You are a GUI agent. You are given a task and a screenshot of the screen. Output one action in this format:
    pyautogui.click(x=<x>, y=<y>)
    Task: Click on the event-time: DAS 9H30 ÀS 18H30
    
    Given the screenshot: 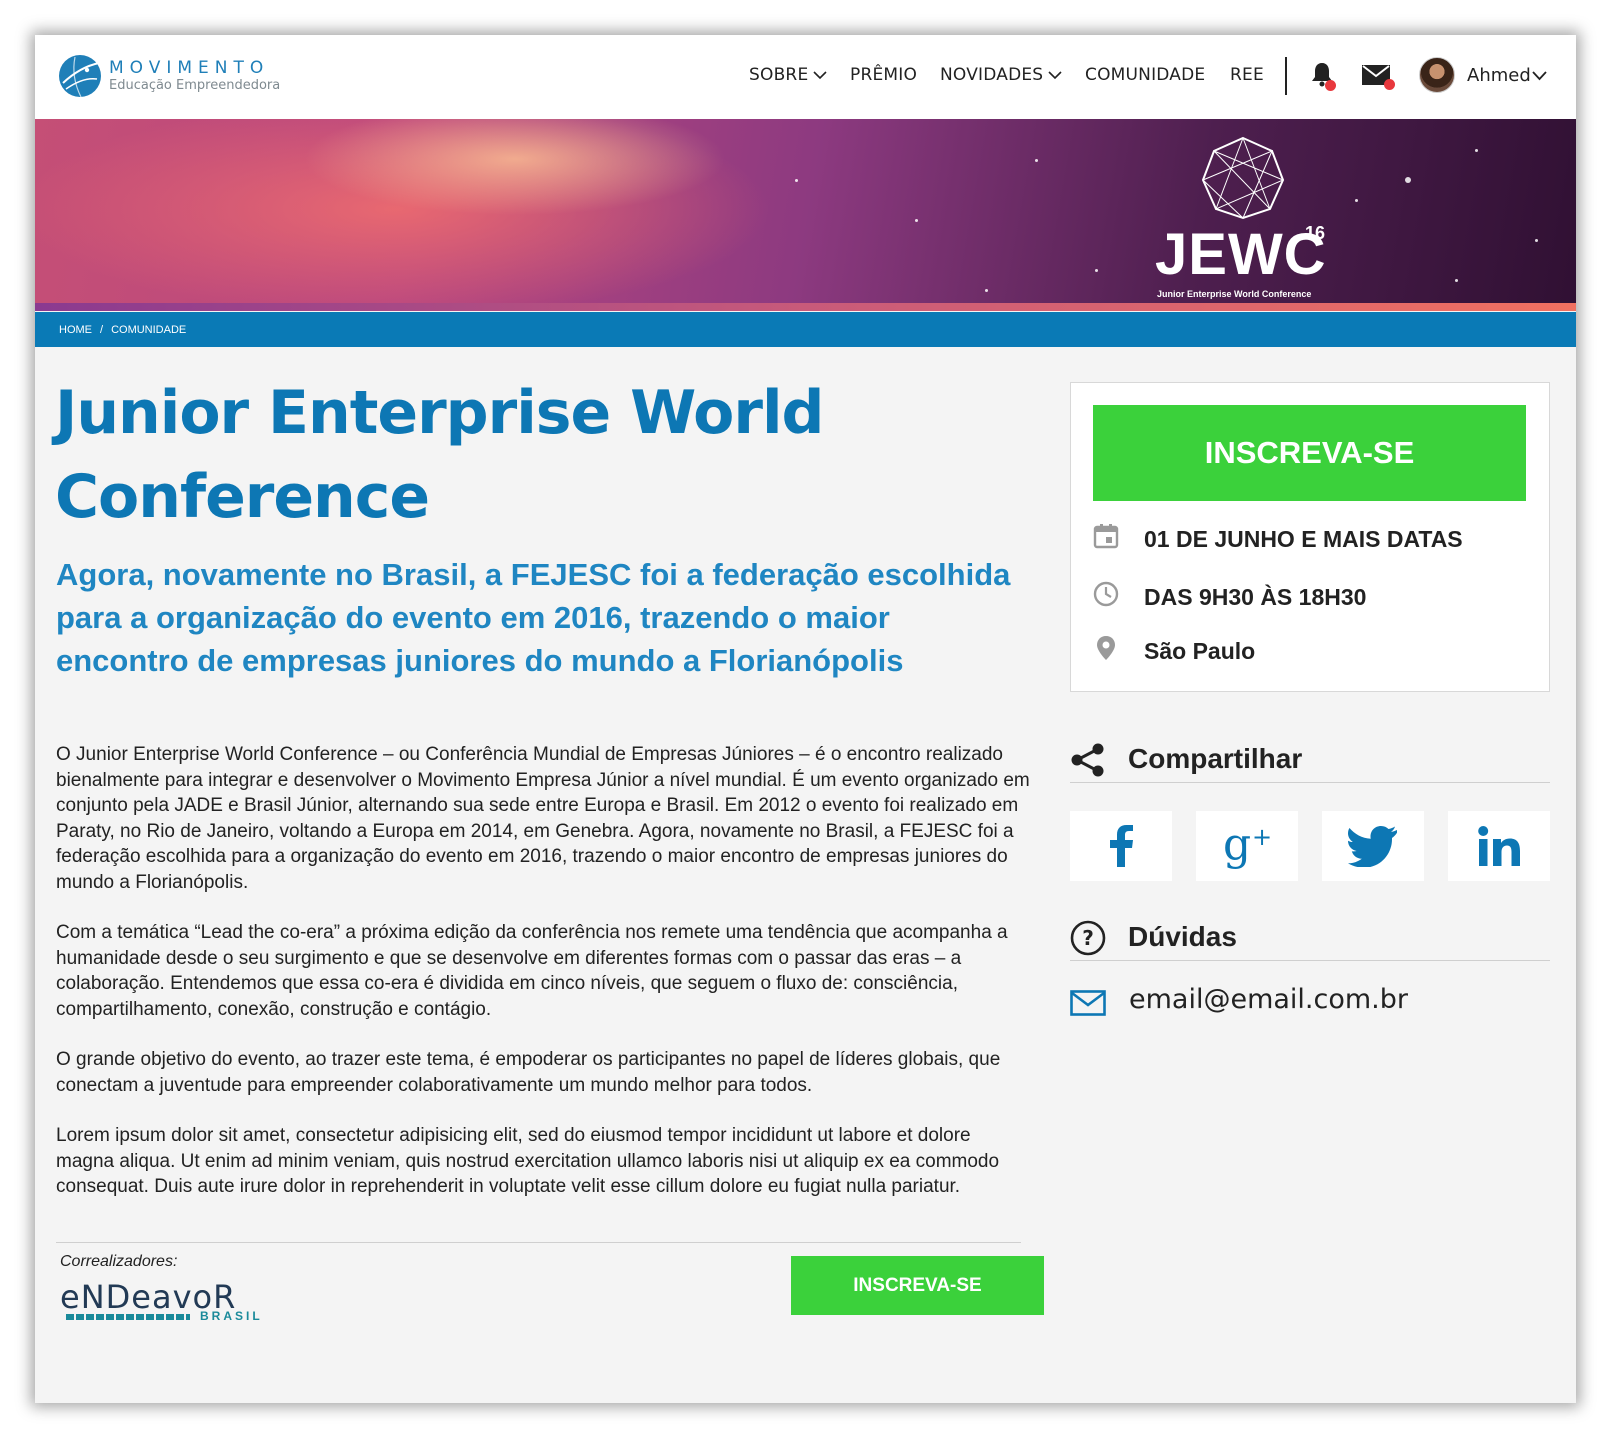 What is the action you would take?
    pyautogui.click(x=1255, y=597)
    